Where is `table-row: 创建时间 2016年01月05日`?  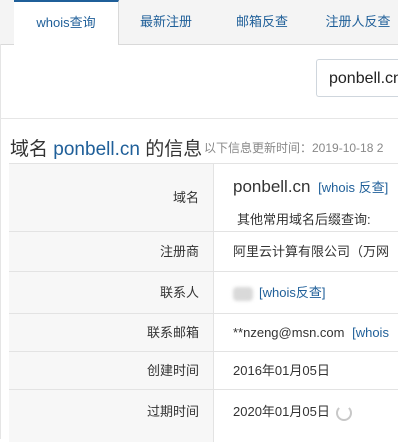 table-row: 创建时间 2016年01月05日 is located at coordinates (203, 370).